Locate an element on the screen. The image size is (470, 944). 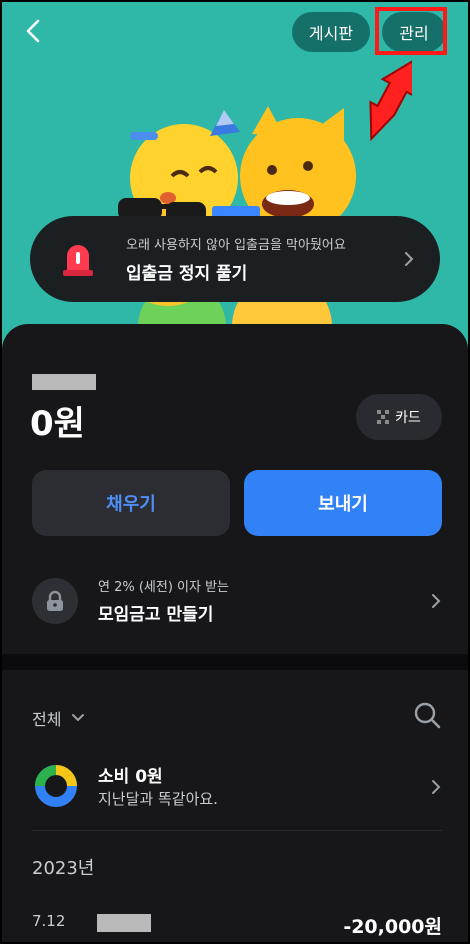
send-button: 보내기 is located at coordinates (343, 503).